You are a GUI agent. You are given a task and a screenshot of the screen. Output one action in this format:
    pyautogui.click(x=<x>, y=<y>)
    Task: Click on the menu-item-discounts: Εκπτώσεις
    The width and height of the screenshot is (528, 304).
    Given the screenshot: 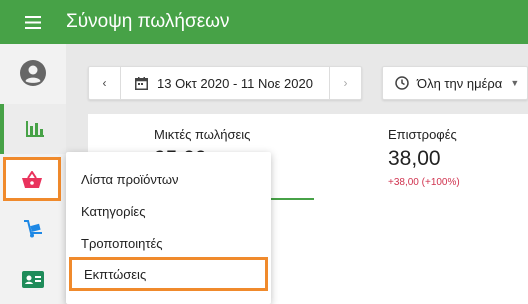 What is the action you would take?
    pyautogui.click(x=168, y=274)
    